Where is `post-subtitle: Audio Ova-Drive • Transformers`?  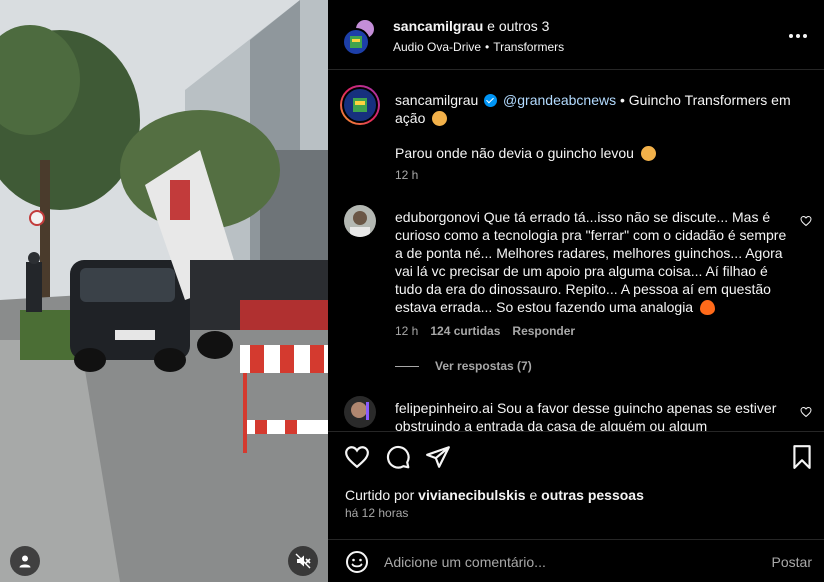
post-subtitle: Audio Ova-Drive • Transformers is located at coordinates (478, 47).